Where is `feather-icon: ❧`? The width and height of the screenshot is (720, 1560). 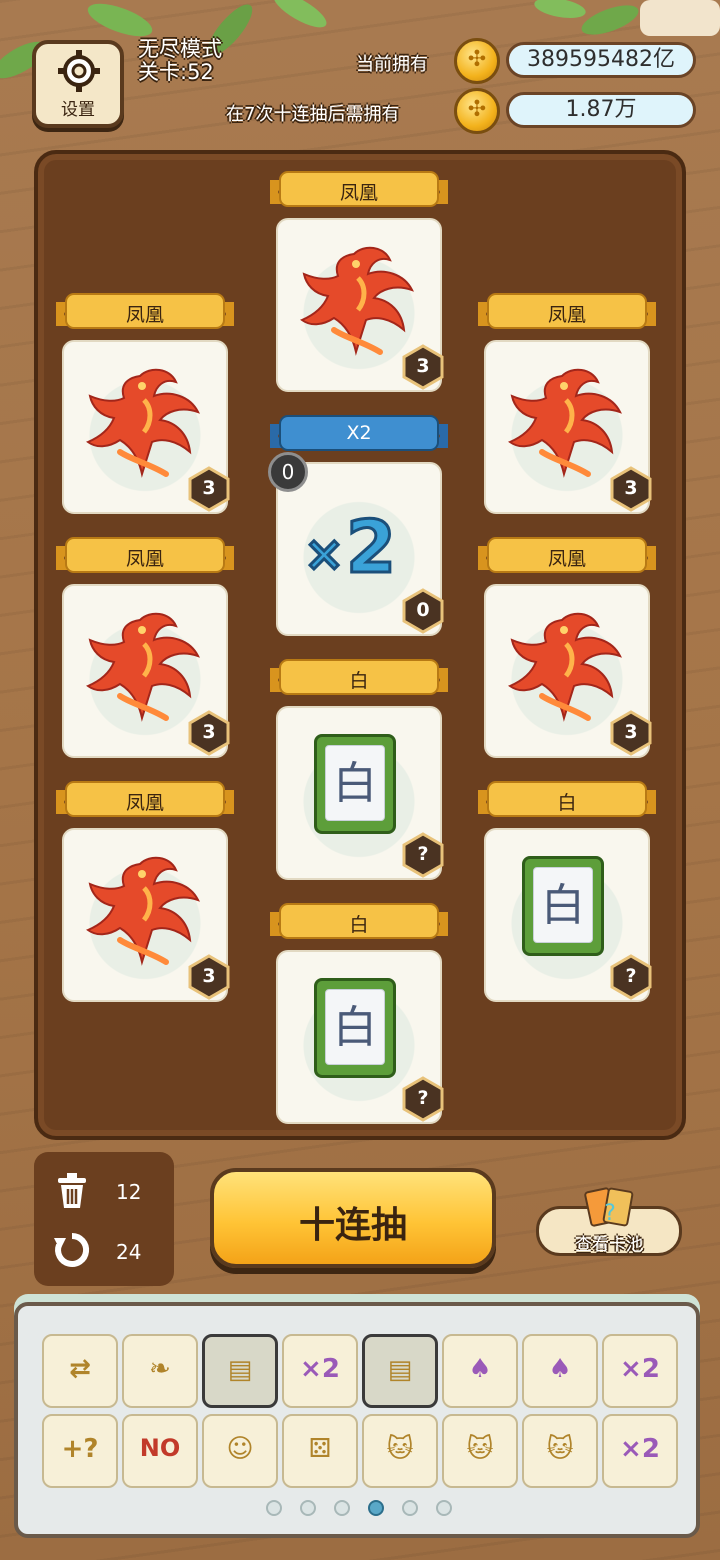 feather-icon: ❧ is located at coordinates (160, 1369).